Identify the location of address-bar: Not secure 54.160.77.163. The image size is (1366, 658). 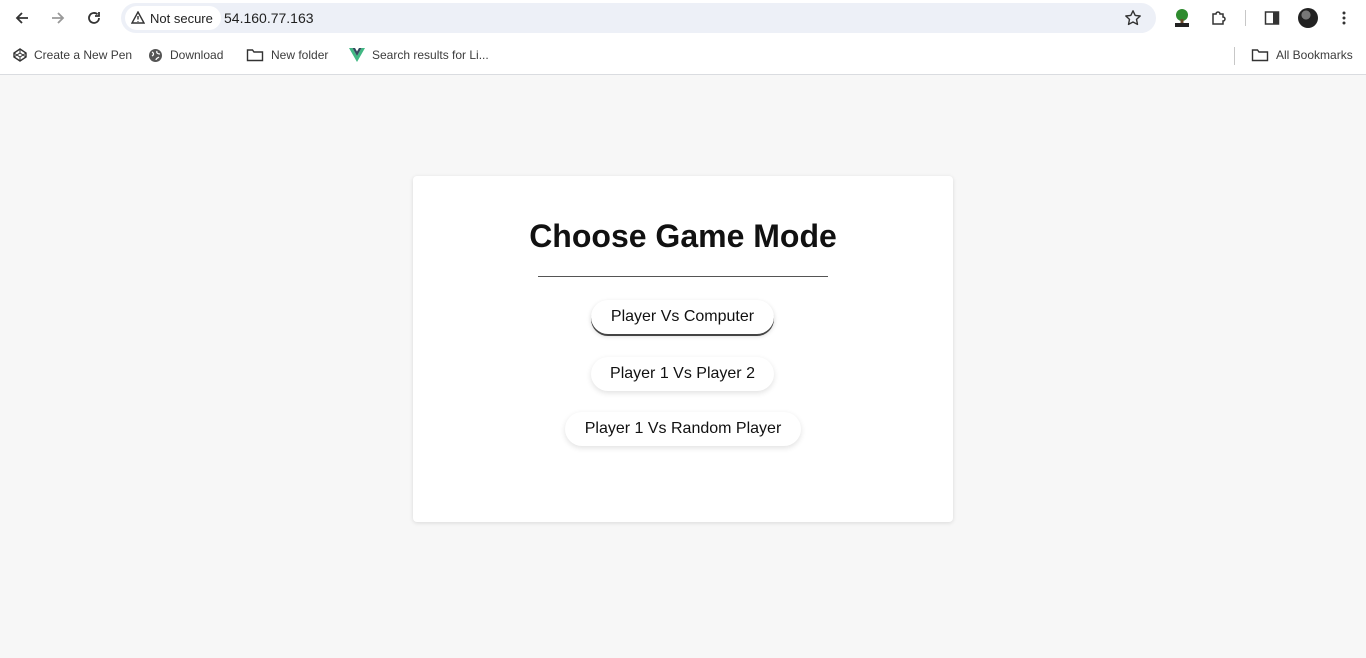
(638, 18).